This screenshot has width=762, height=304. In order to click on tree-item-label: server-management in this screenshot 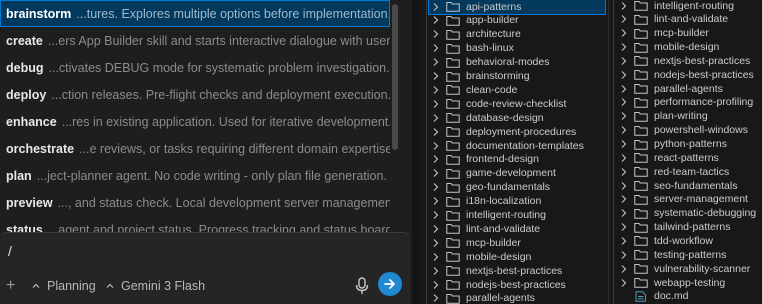, I will do `click(701, 199)`.